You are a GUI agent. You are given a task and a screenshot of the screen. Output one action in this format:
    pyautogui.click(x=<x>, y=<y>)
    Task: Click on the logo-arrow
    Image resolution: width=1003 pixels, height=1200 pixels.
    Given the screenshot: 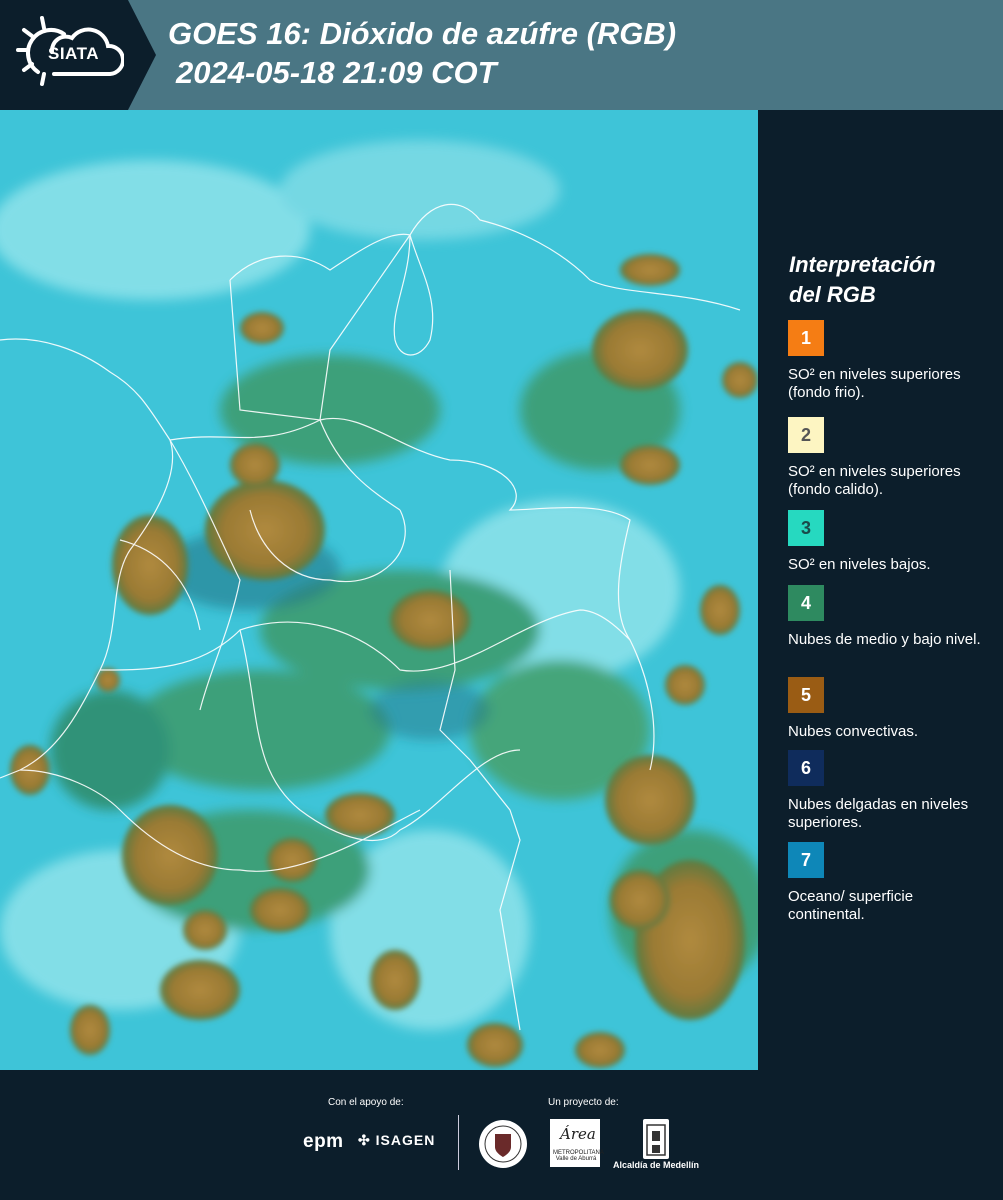 What is the action you would take?
    pyautogui.click(x=142, y=55)
    